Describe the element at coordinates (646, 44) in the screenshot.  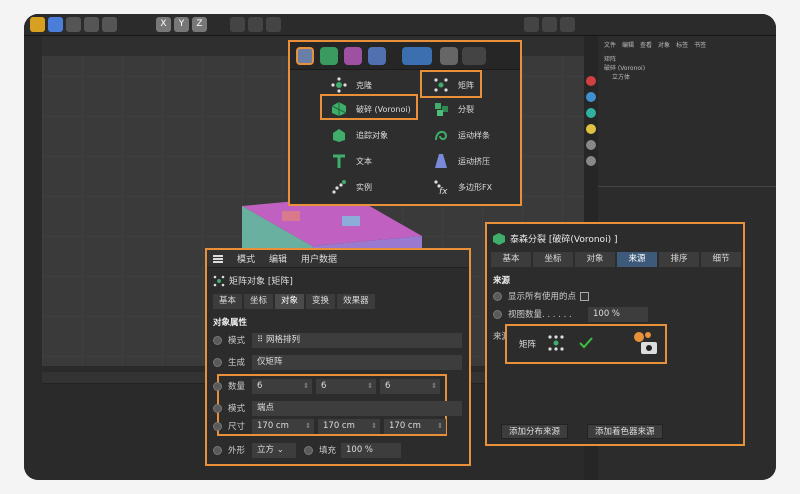
I see `objects-menu-view: 查看` at that location.